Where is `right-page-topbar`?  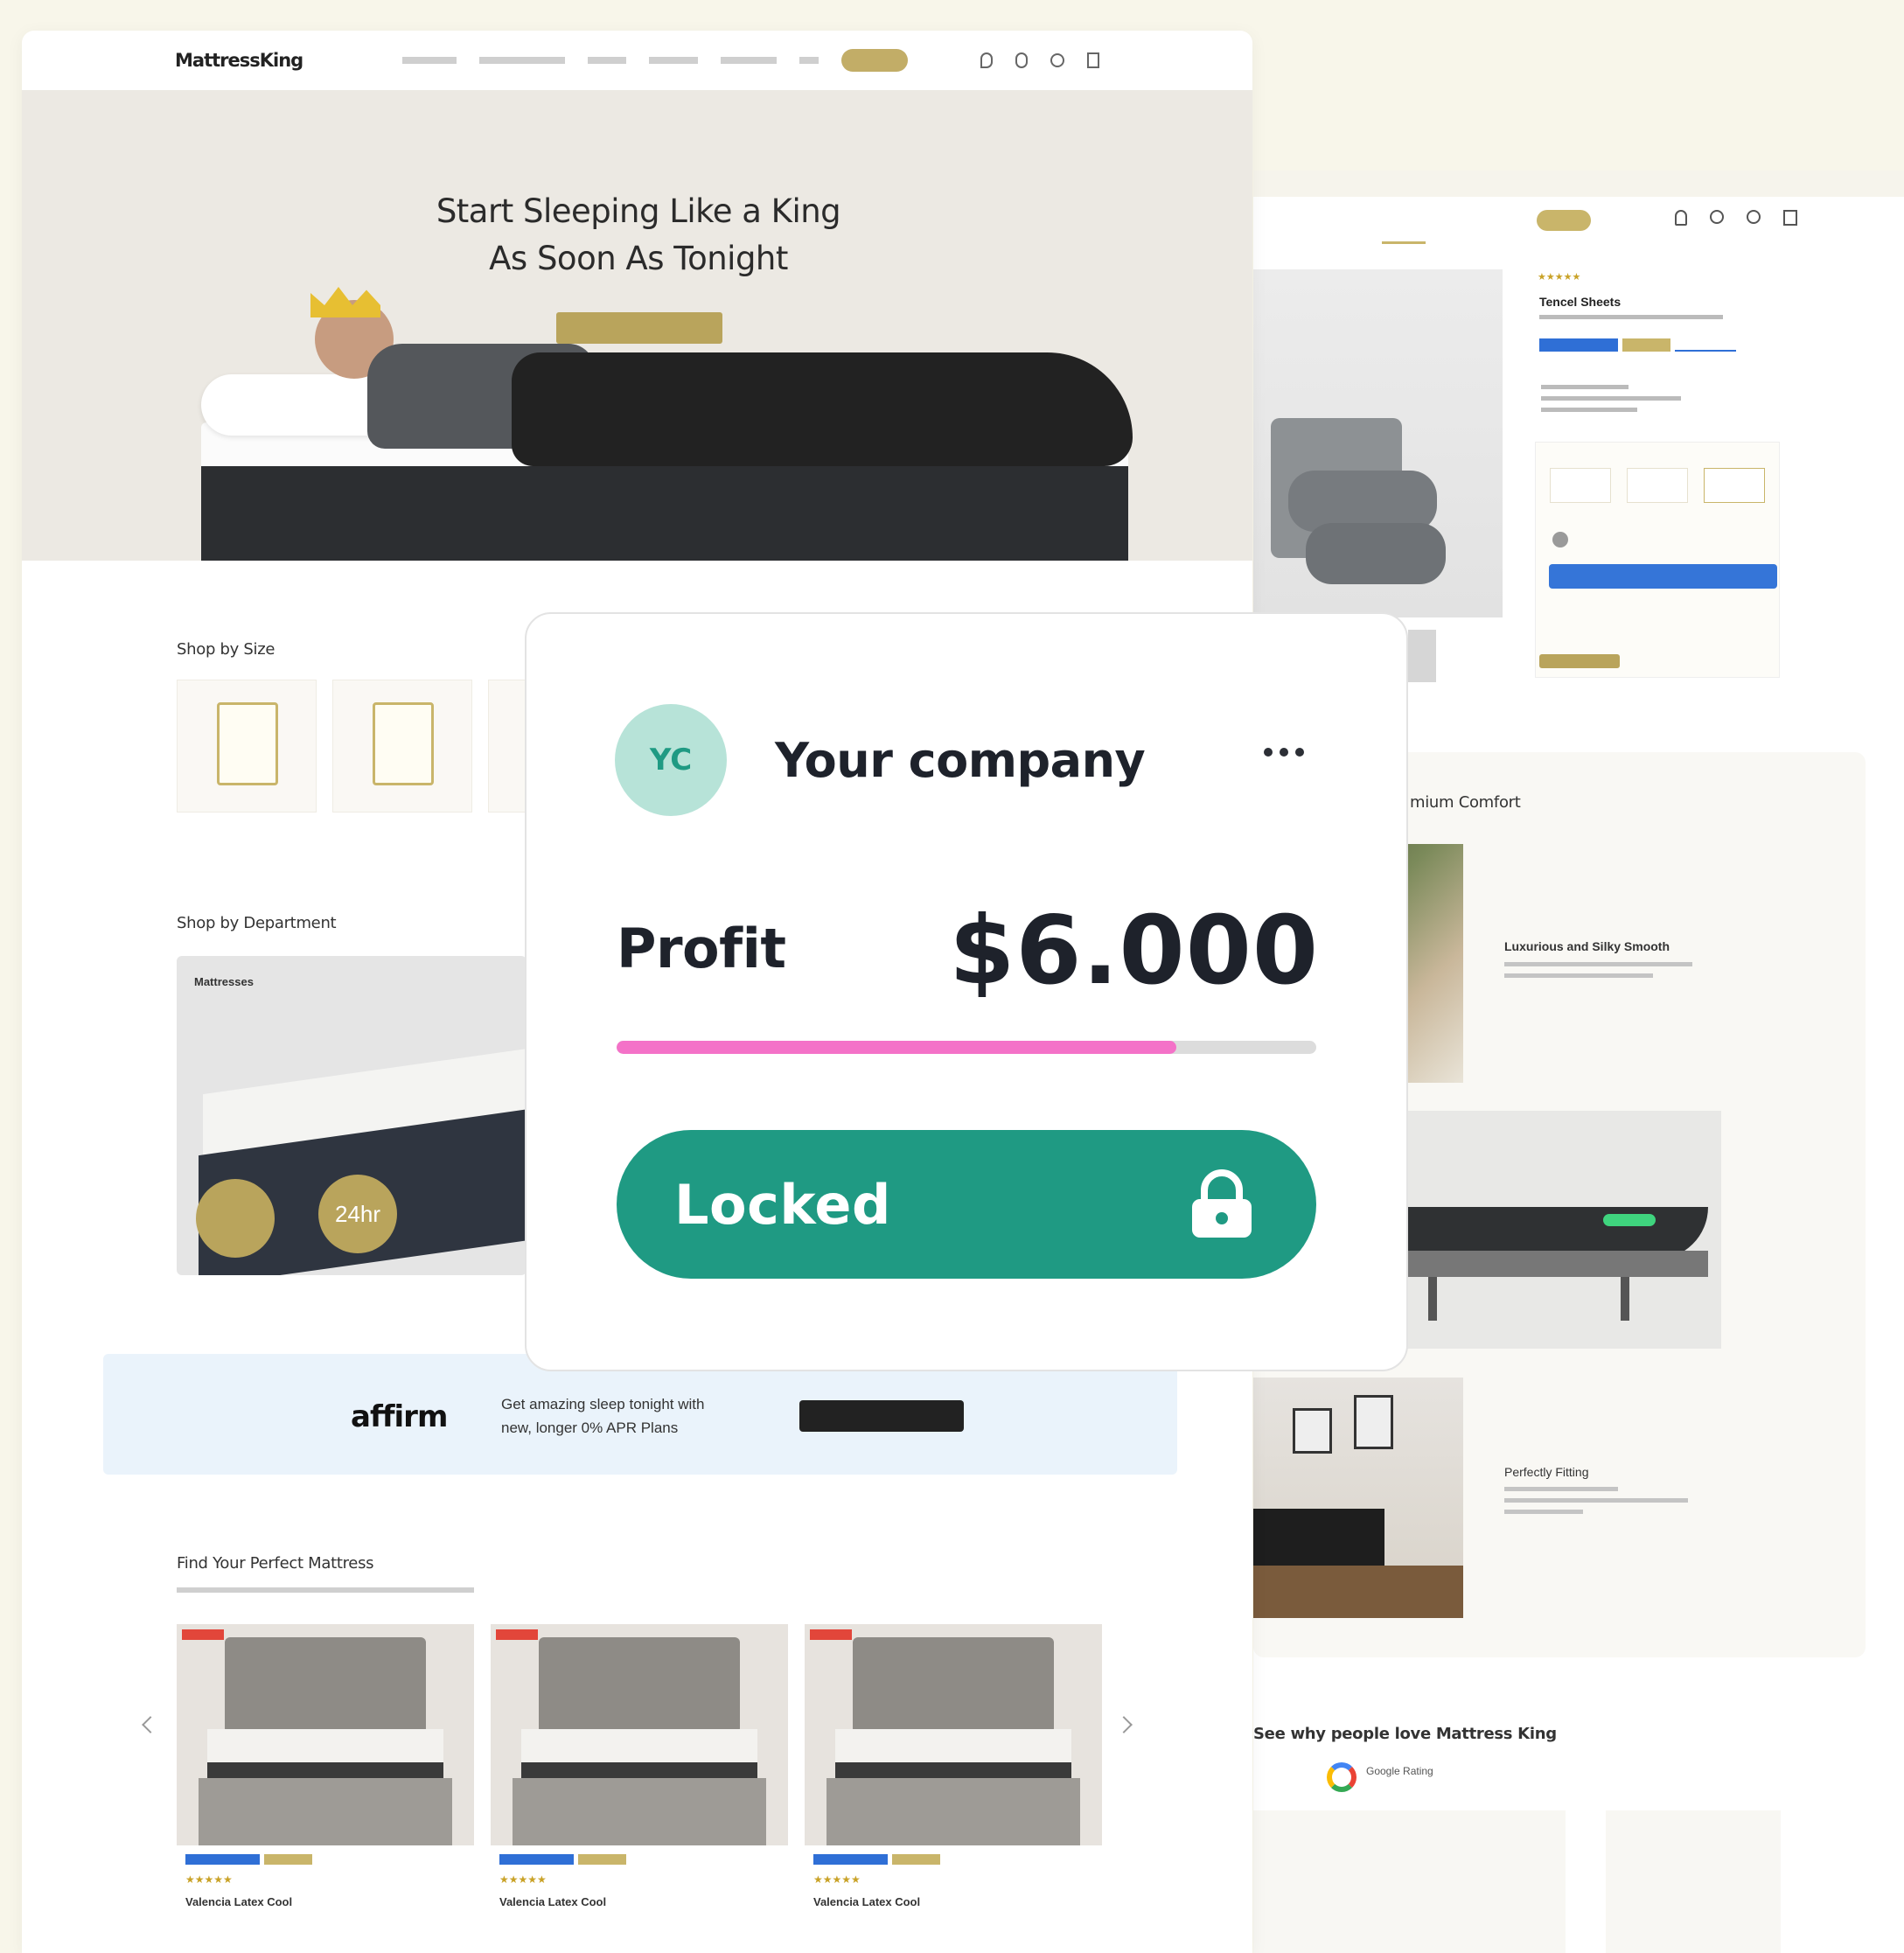 right-page-topbar is located at coordinates (1578, 184).